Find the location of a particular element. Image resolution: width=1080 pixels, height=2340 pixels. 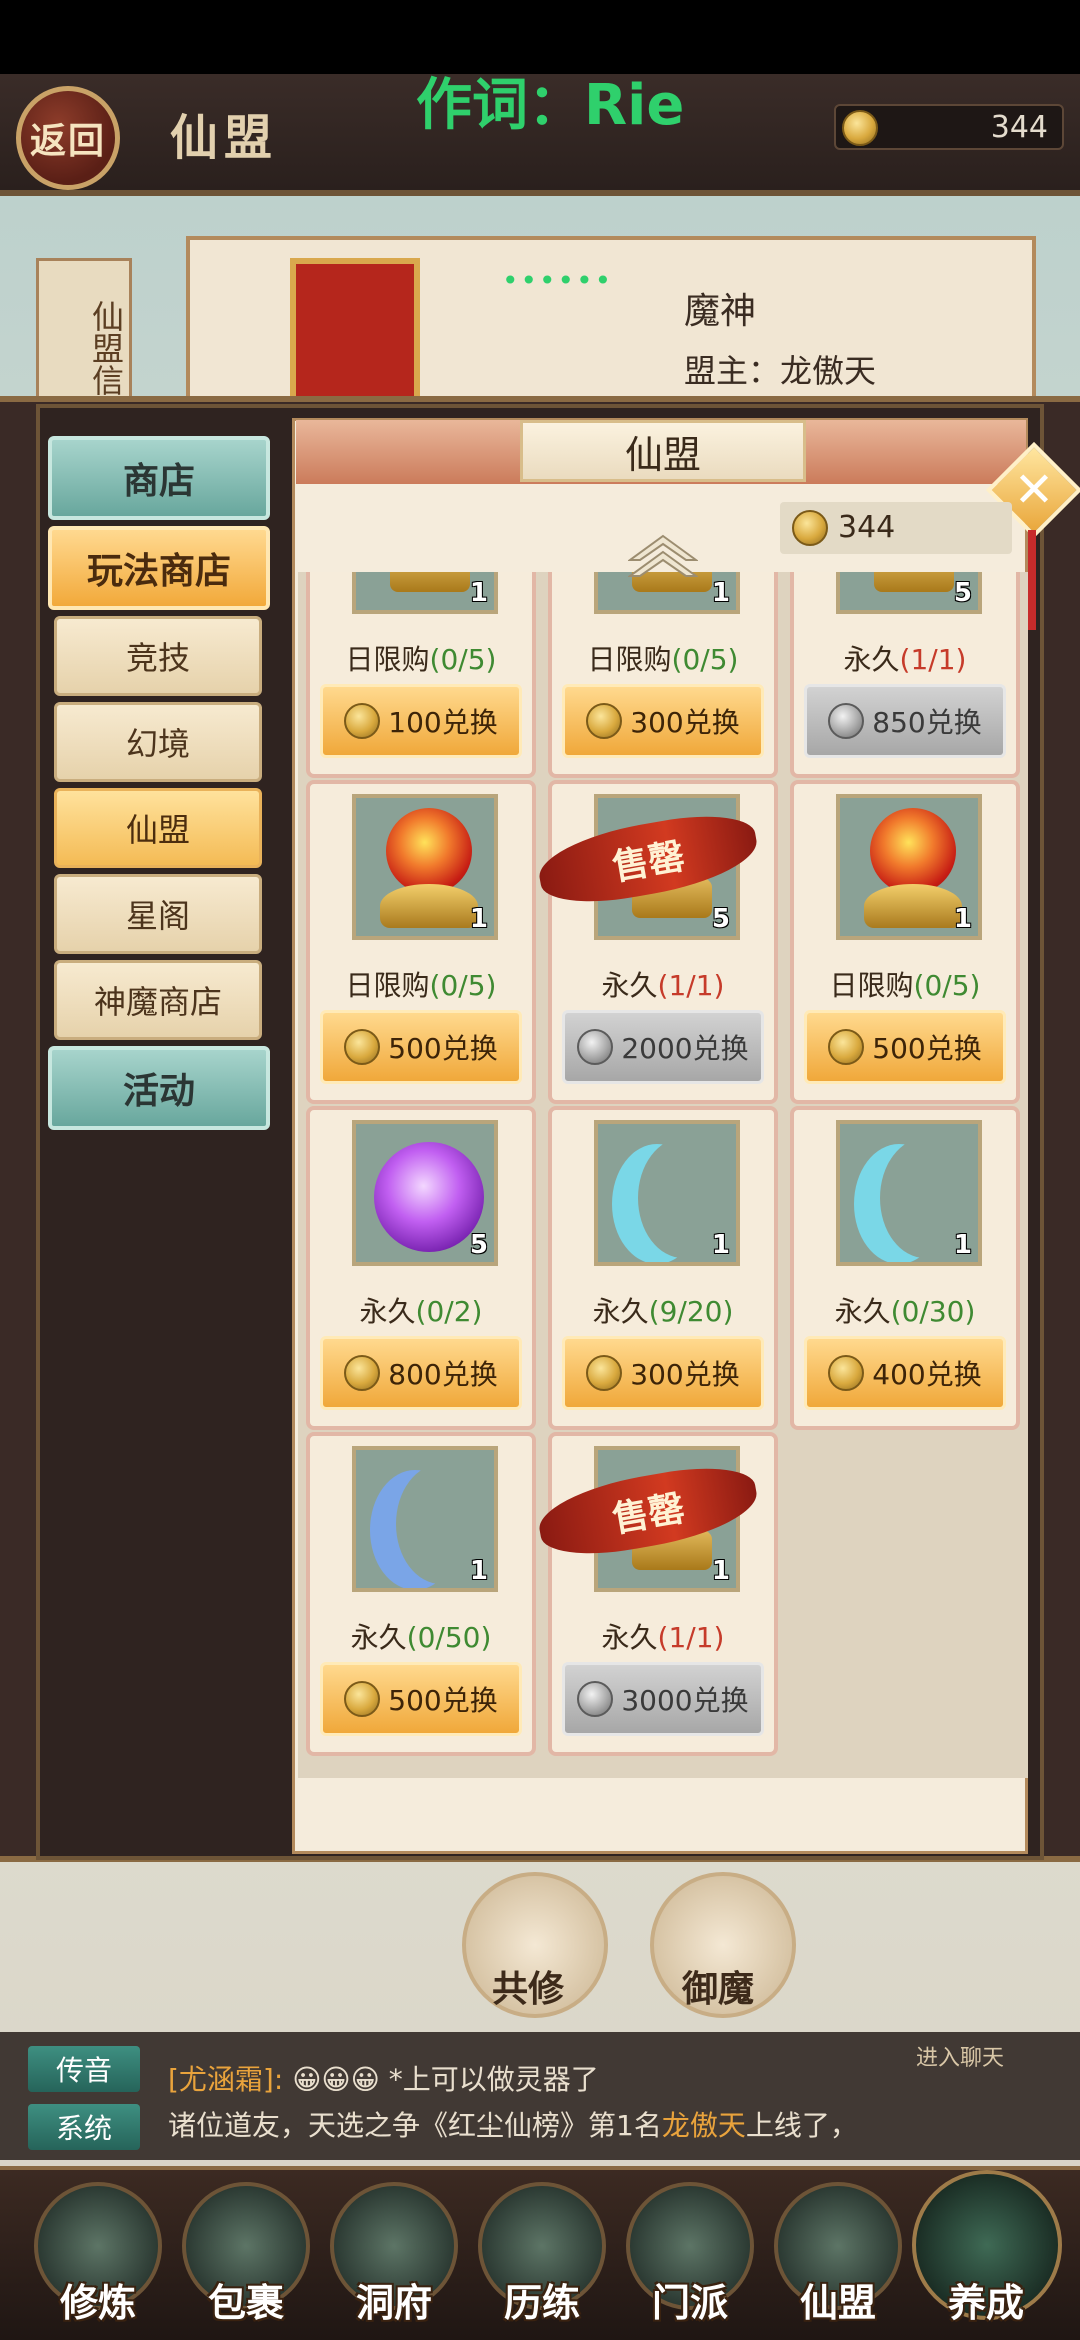

exchange-price: 850兑换 is located at coordinates (927, 722).